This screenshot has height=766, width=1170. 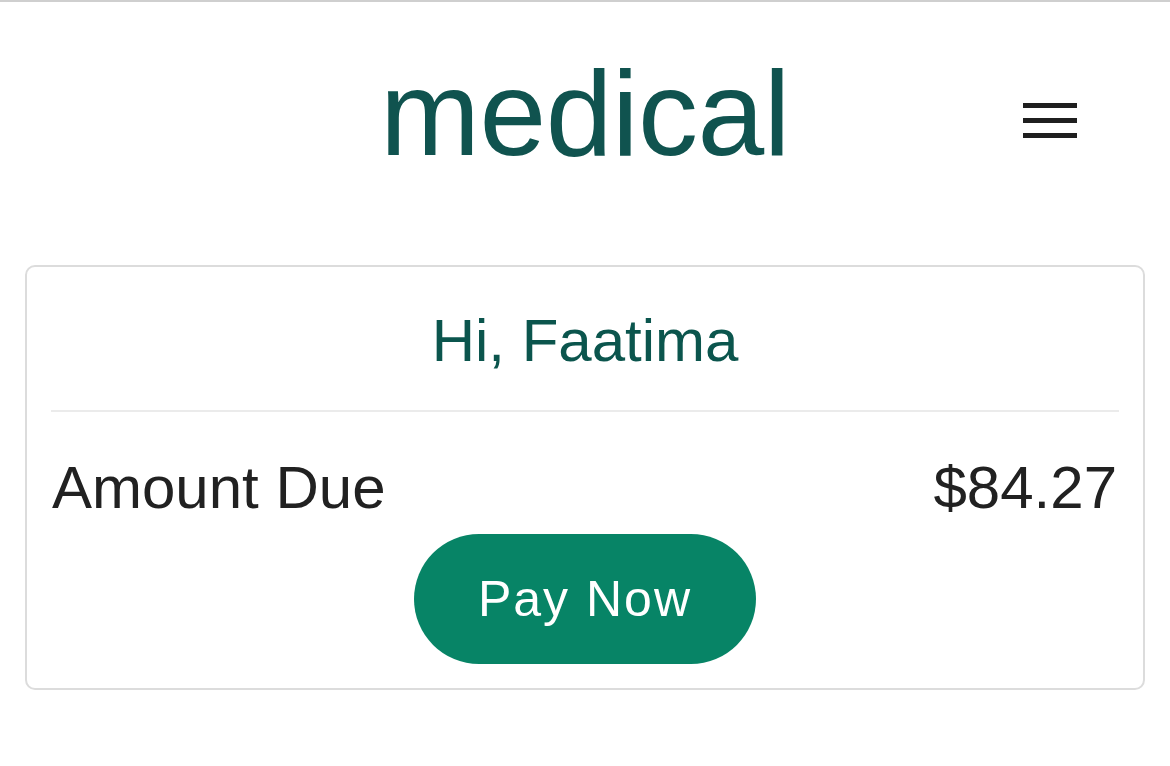 I want to click on logo: medical, so click(x=585, y=113).